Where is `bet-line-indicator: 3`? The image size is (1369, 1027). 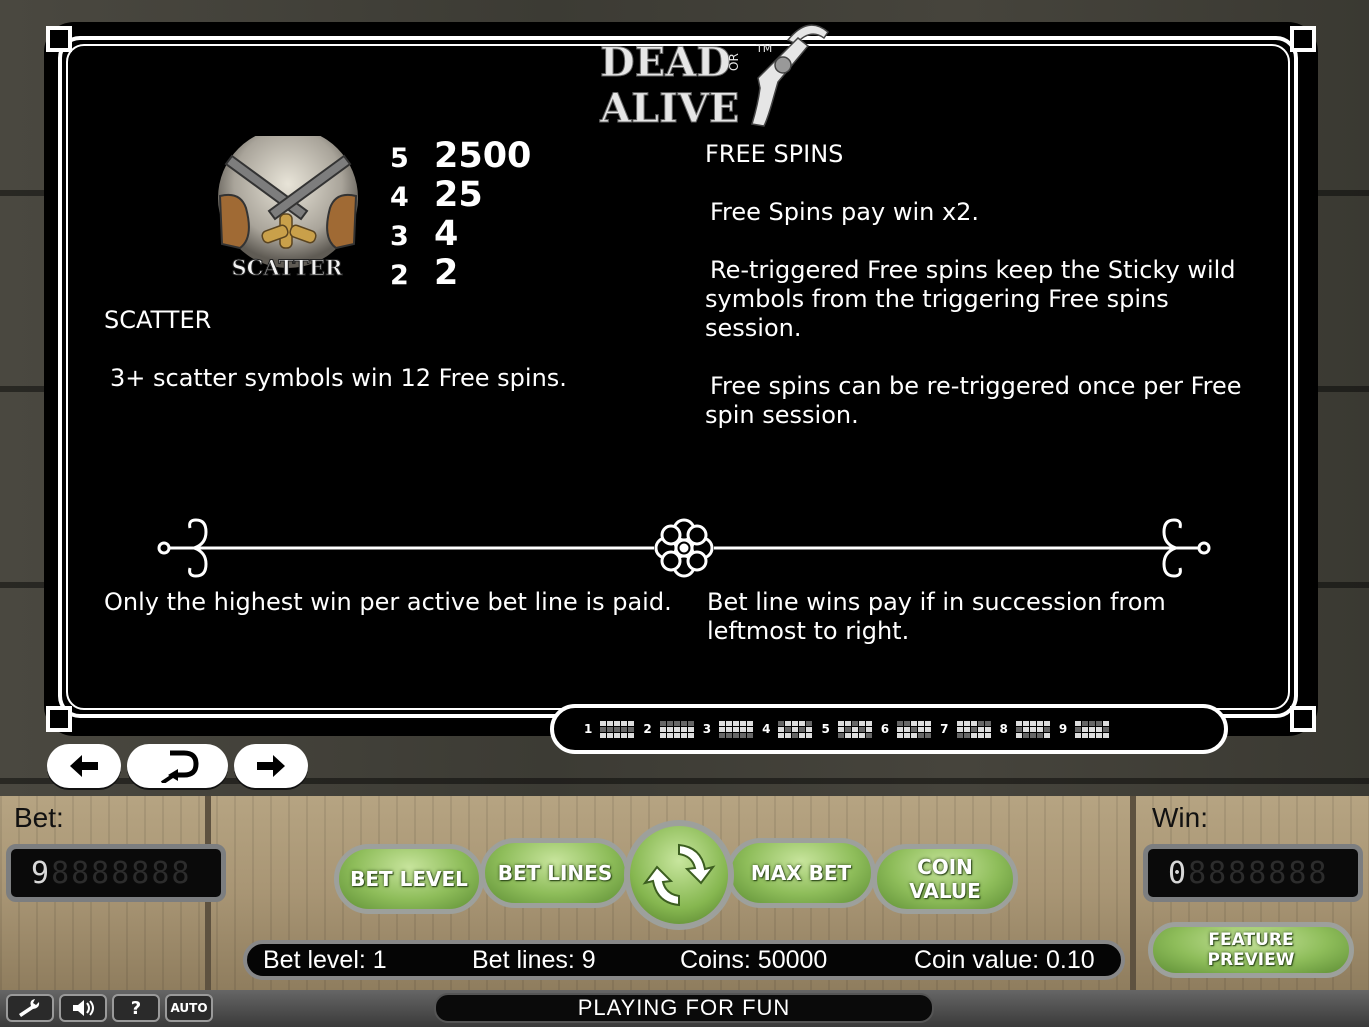 bet-line-indicator: 3 is located at coordinates (728, 729).